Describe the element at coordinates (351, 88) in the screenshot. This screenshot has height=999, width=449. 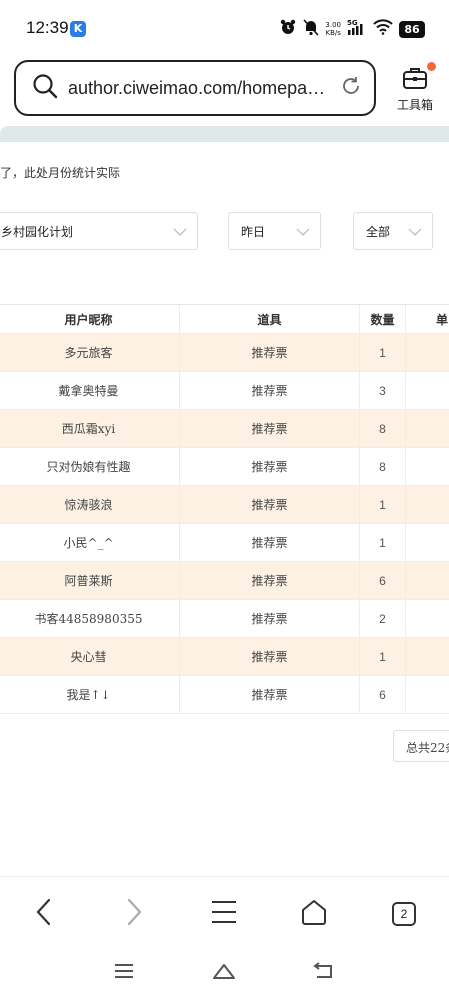
I see `reload-icon` at that location.